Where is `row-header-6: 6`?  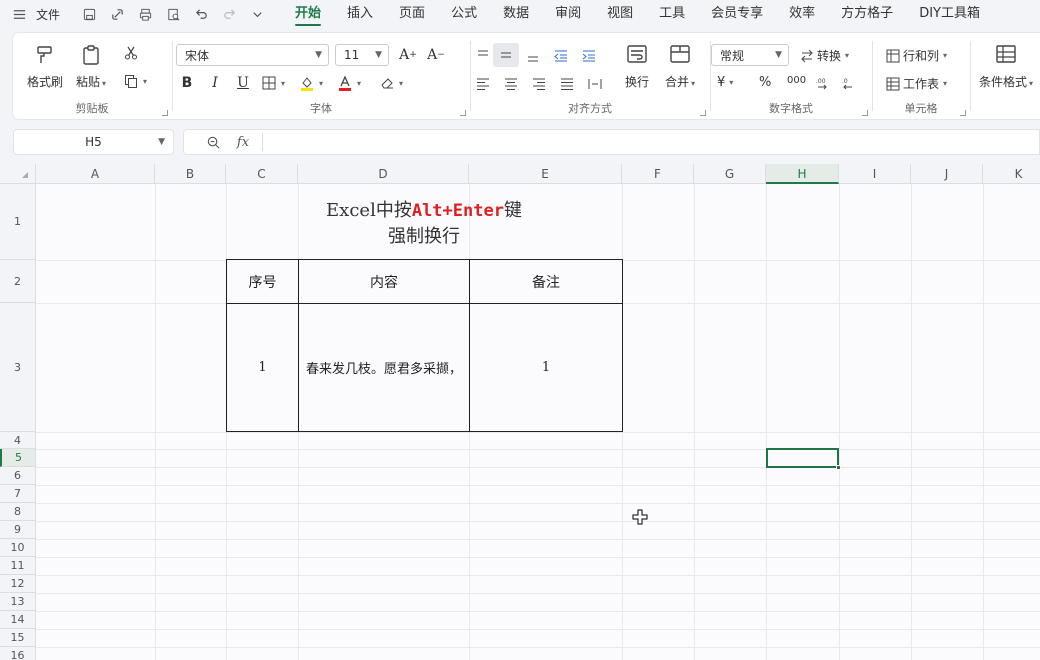
row-header-6: 6 is located at coordinates (18, 476).